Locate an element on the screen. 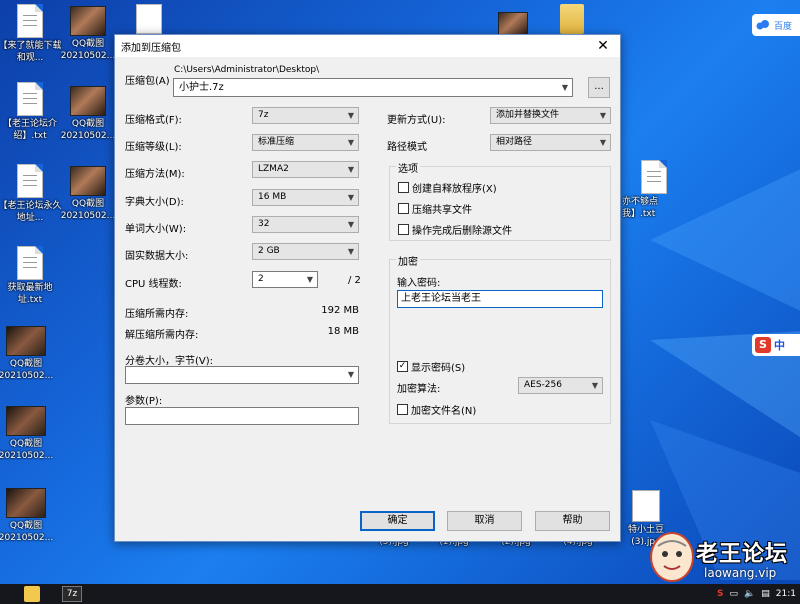 This screenshot has height=604, width=800. cpu-label: CPU 线程数: is located at coordinates (153, 284).